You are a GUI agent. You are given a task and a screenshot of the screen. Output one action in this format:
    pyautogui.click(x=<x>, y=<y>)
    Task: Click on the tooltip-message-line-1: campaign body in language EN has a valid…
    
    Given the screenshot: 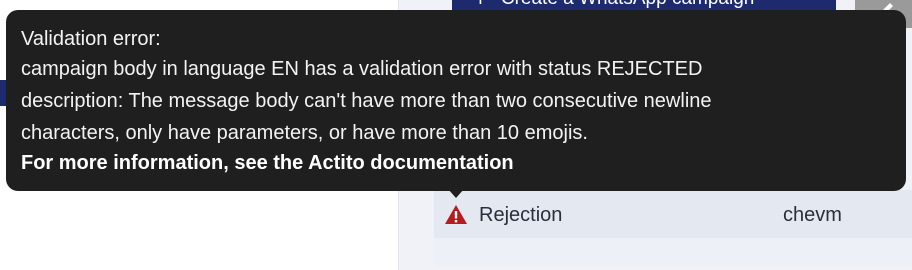 What is the action you would take?
    pyautogui.click(x=362, y=69)
    